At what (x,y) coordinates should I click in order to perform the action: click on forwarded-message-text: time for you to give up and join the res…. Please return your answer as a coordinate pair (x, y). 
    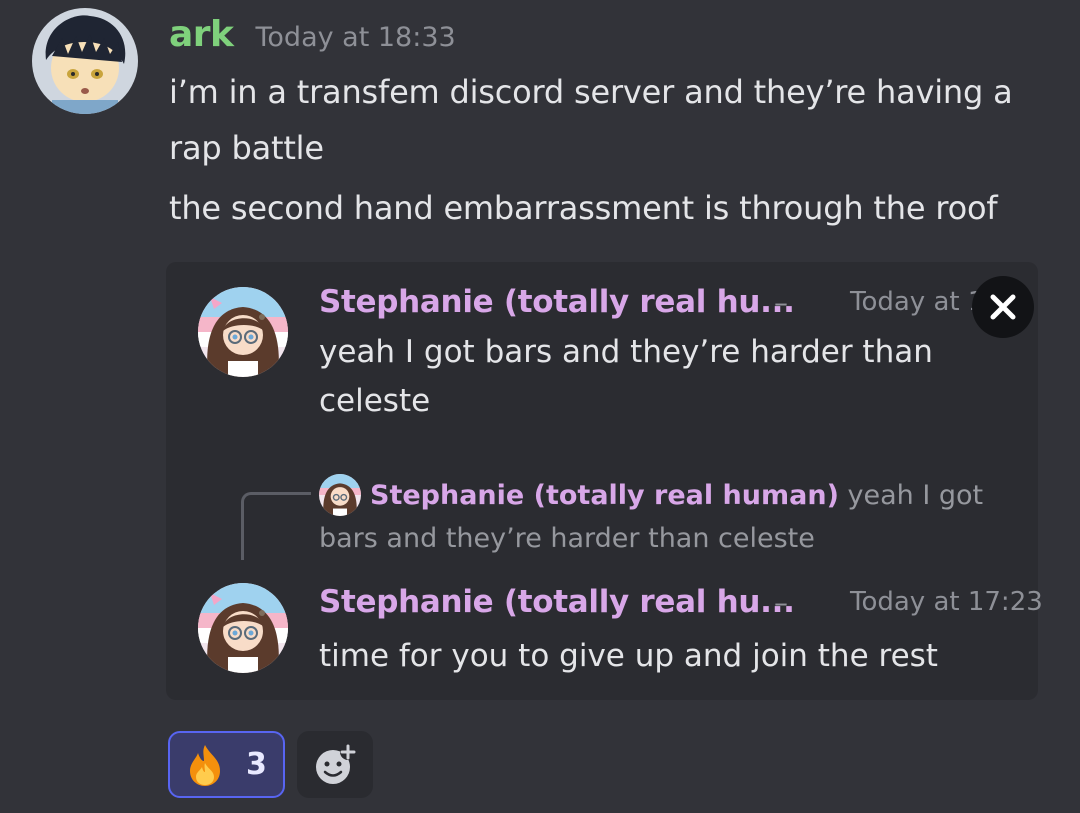
    Looking at the image, I should click on (628, 656).